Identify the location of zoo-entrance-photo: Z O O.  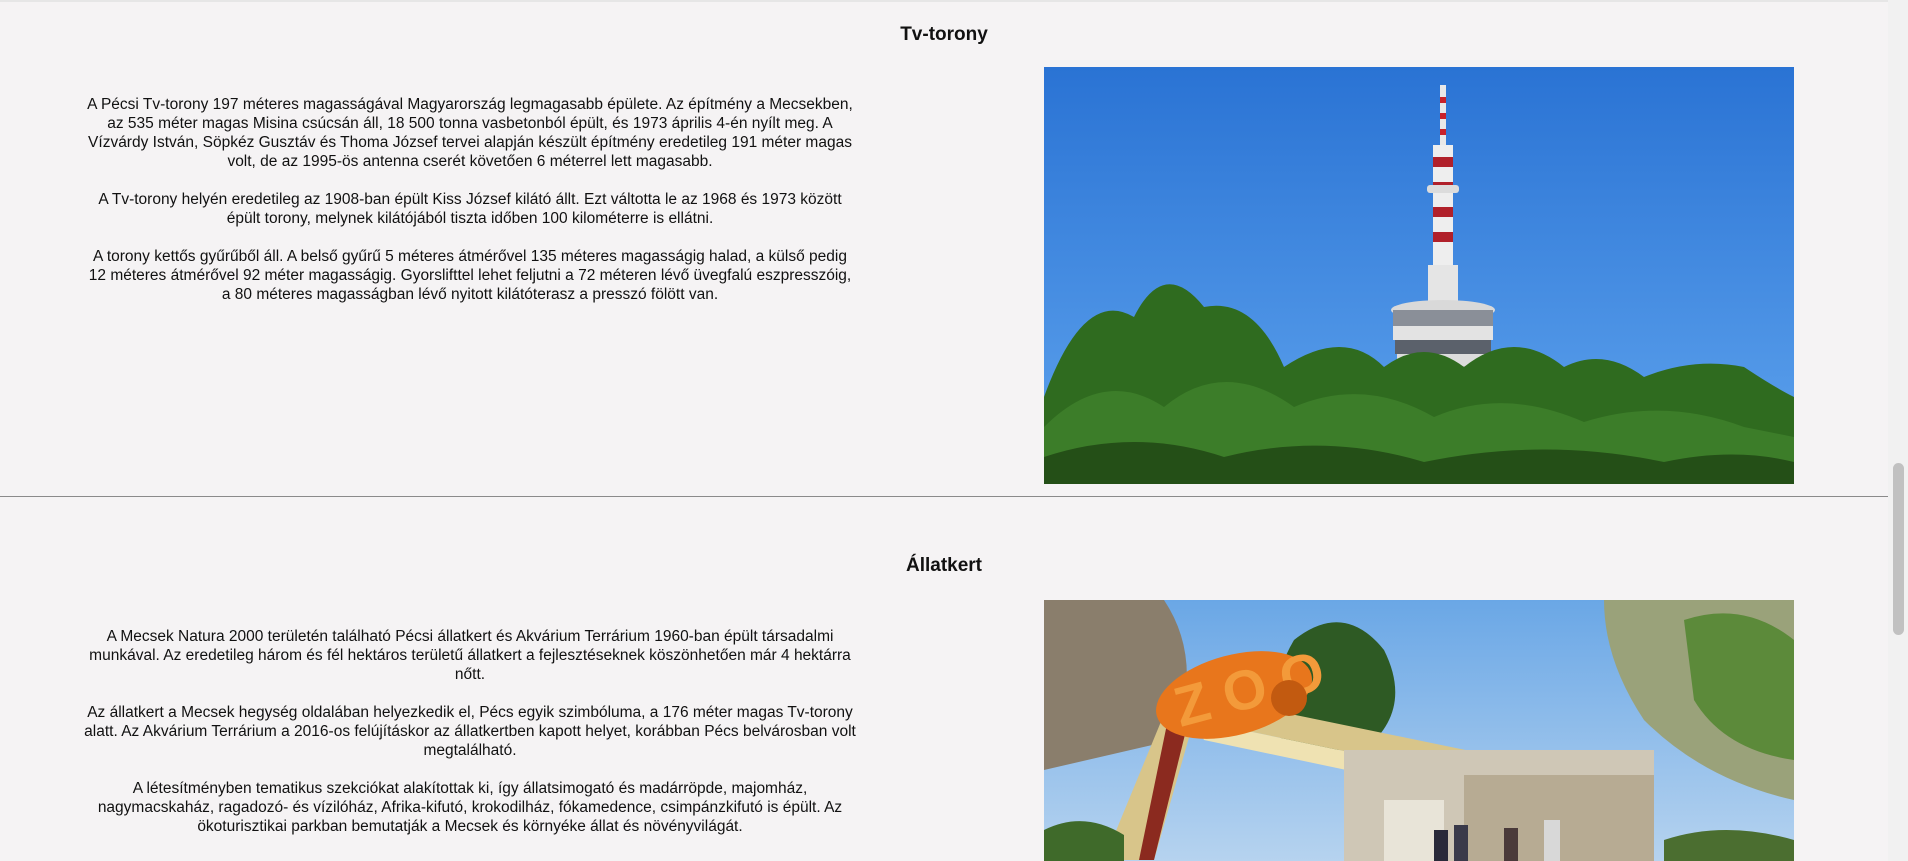
(1419, 730).